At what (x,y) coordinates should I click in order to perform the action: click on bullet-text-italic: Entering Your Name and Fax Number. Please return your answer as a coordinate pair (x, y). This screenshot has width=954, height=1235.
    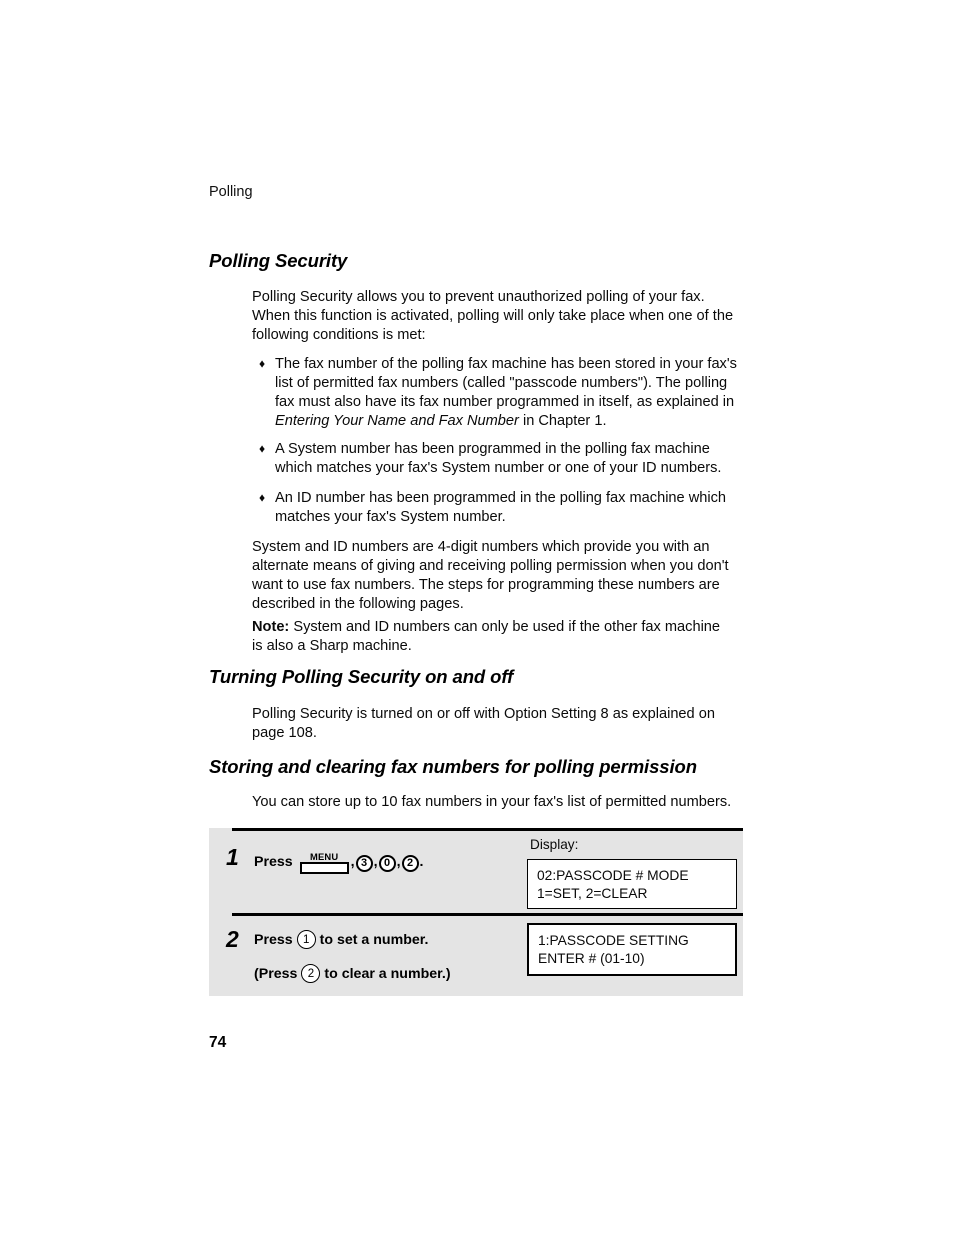
    Looking at the image, I should click on (397, 421).